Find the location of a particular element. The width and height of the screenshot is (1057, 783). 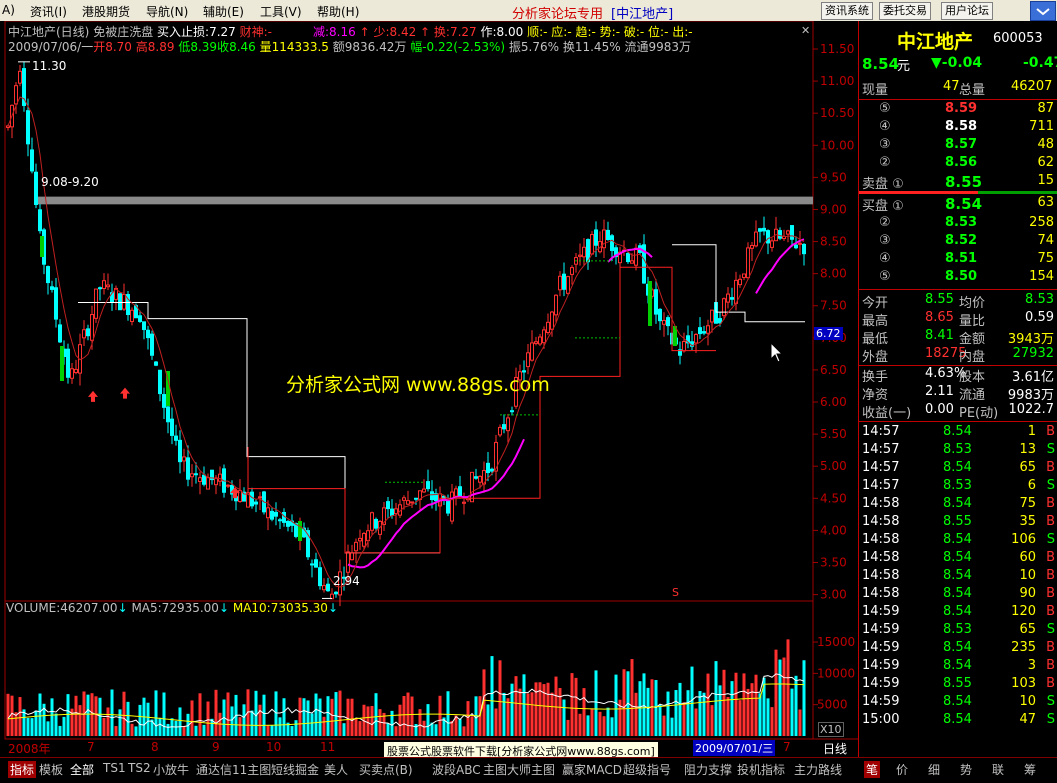

quote-view-tab: 联 is located at coordinates (998, 769).